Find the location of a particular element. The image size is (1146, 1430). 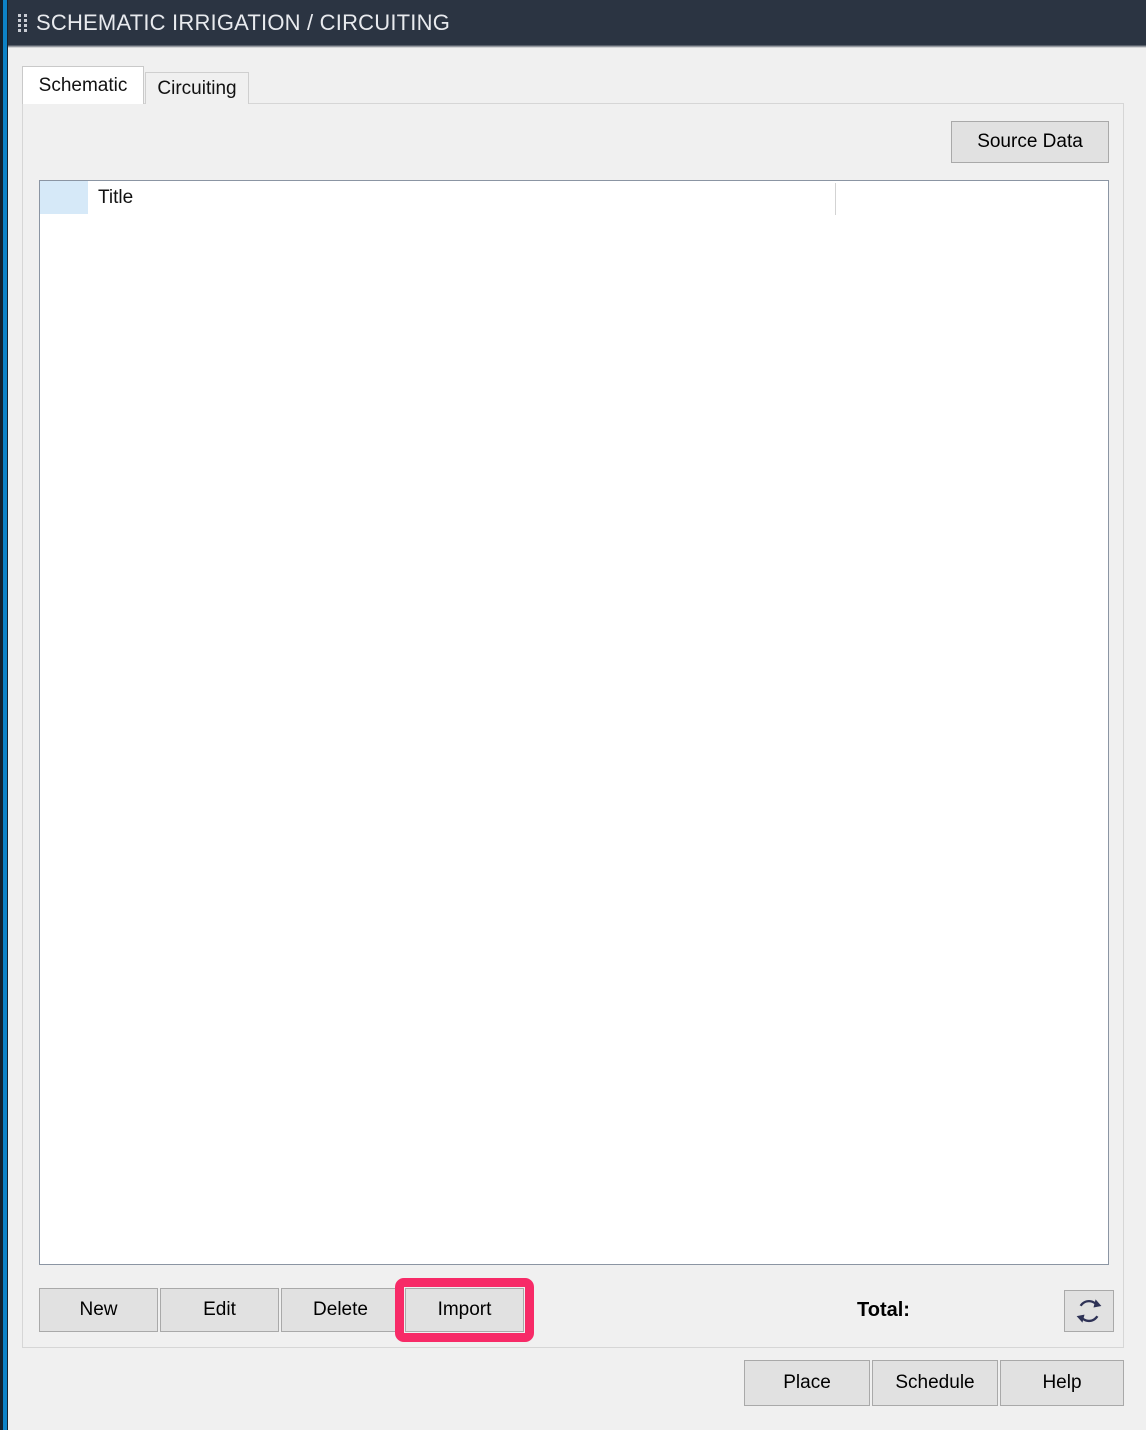

tab-schematic: Schematic is located at coordinates (83, 85).